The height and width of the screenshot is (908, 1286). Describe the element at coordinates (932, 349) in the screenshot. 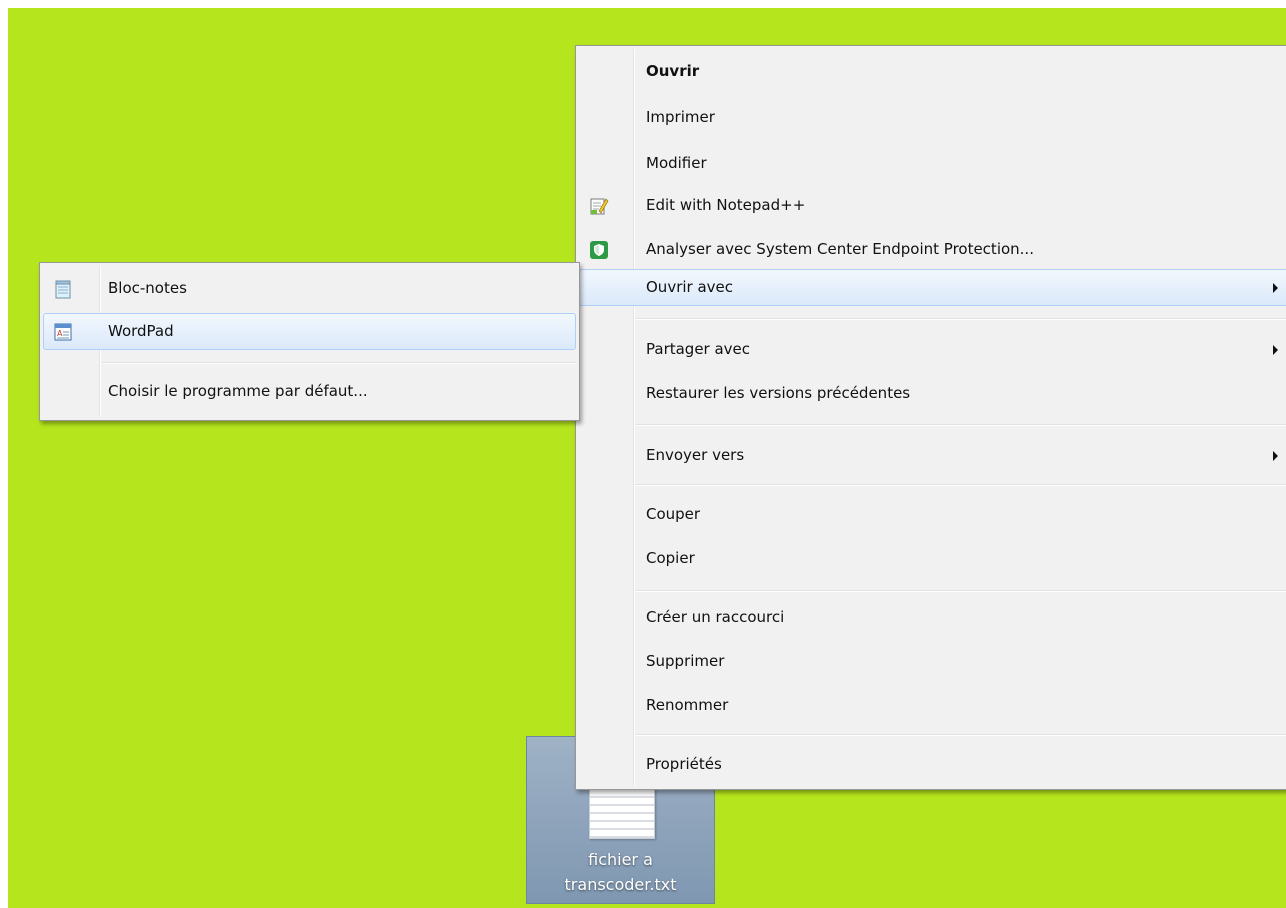

I see `menu-item-partager-avec: Partager avec` at that location.